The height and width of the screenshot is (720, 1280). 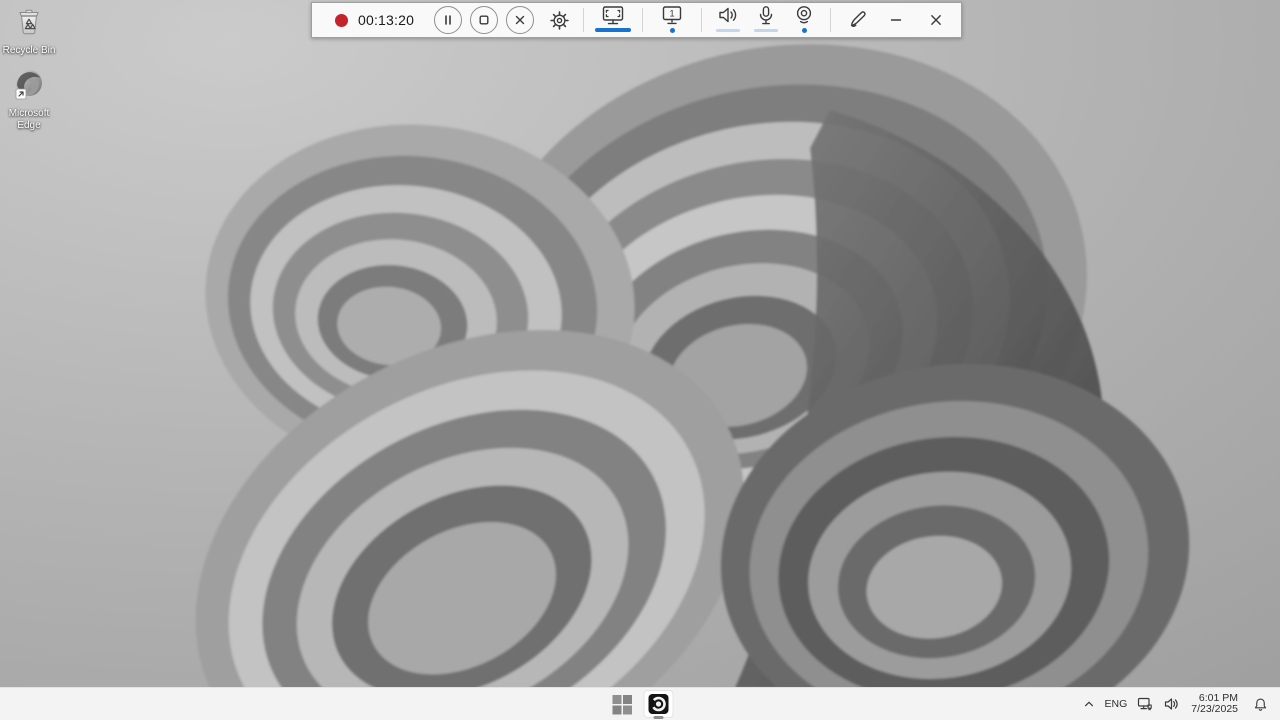 I want to click on record-indicator-icon, so click(x=341, y=20).